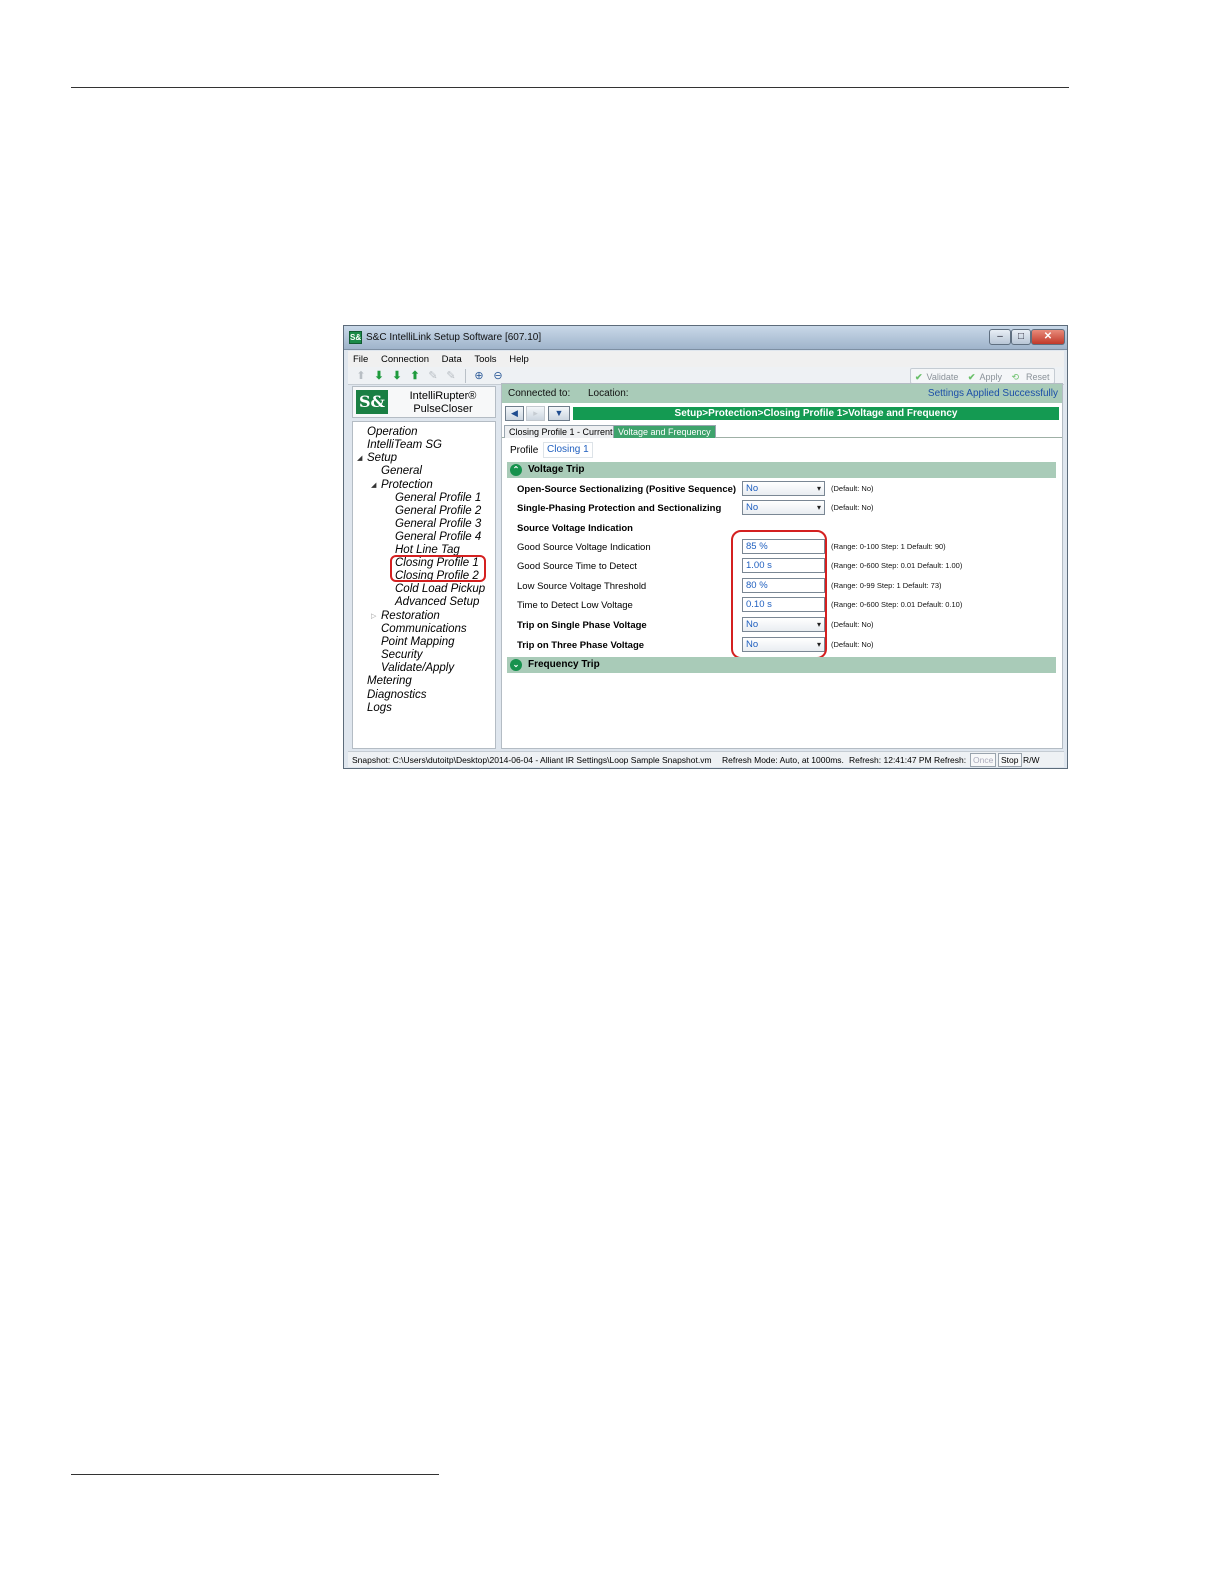 The width and height of the screenshot is (1224, 1584). I want to click on reset-button: Reset, so click(1037, 375).